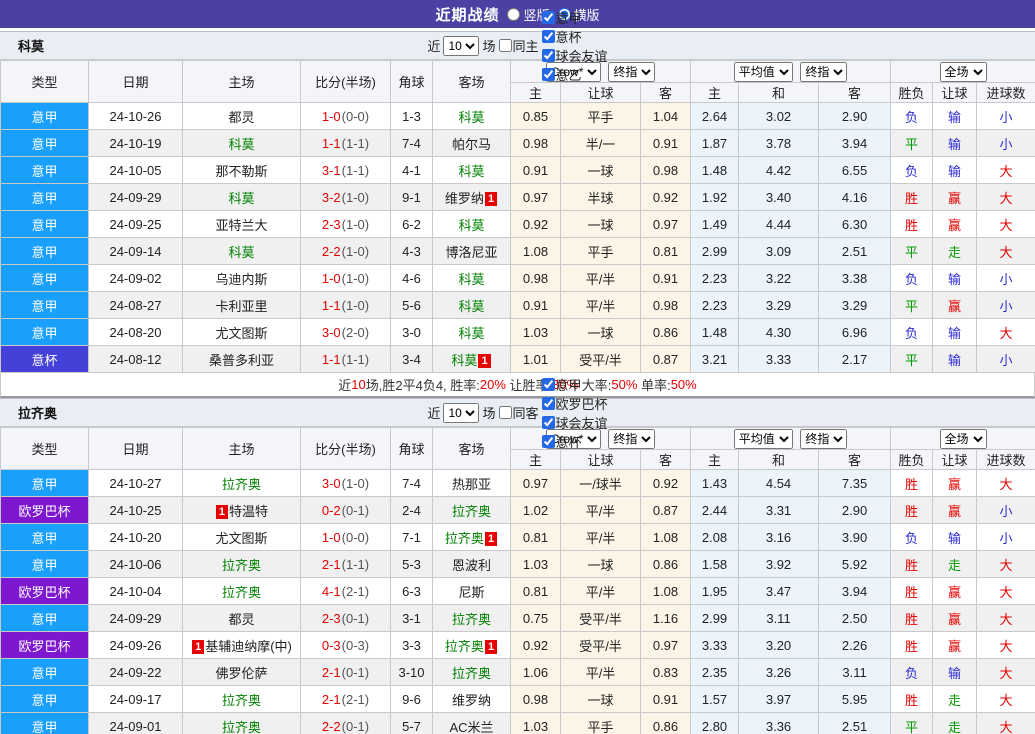  I want to click on odds-away: 0.91, so click(665, 143).